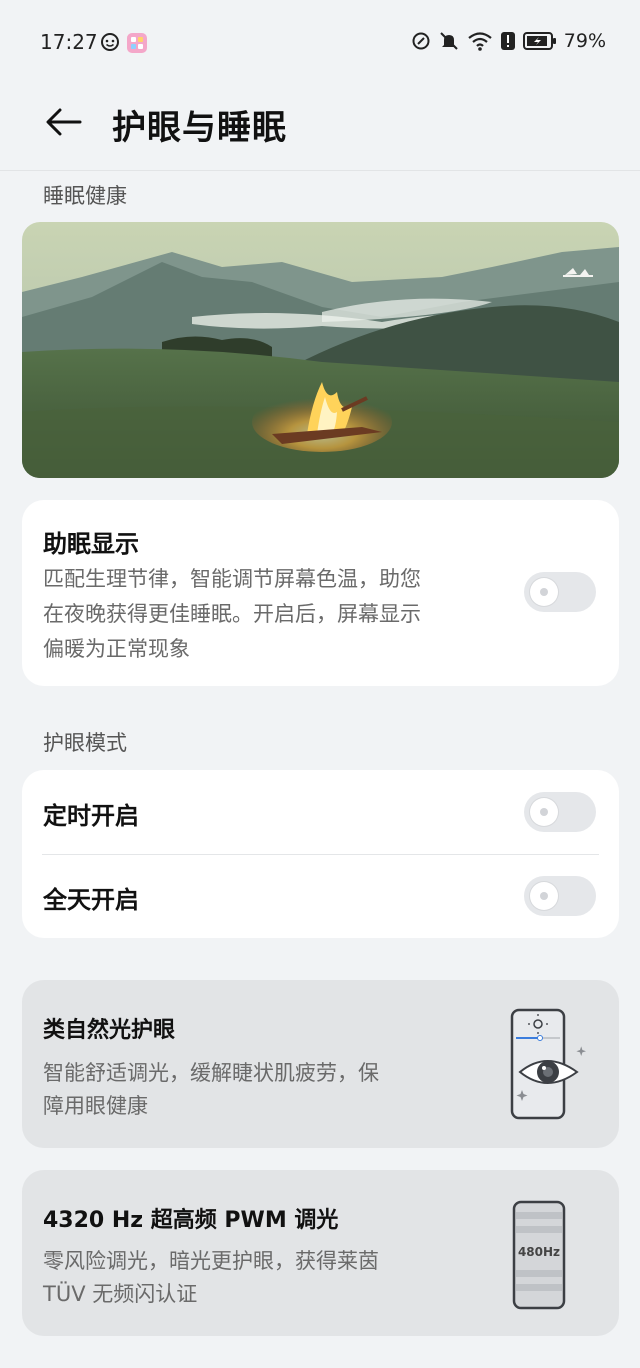 The height and width of the screenshot is (1368, 640). Describe the element at coordinates (91, 900) in the screenshot. I see `all-day-on-label: 全天开启` at that location.